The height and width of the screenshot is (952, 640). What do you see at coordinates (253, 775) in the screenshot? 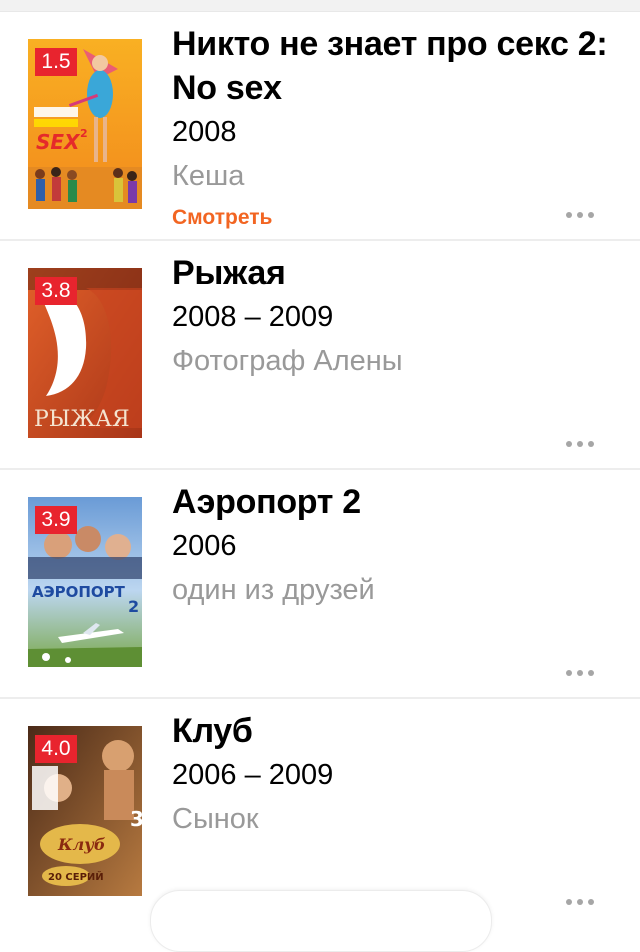
I see `film-year: 2006 – 2009` at bounding box center [253, 775].